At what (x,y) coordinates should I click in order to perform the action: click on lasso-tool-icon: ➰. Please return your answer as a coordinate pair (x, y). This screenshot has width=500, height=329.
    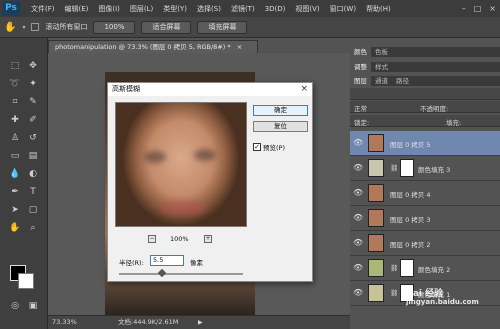
    Looking at the image, I should click on (15, 84).